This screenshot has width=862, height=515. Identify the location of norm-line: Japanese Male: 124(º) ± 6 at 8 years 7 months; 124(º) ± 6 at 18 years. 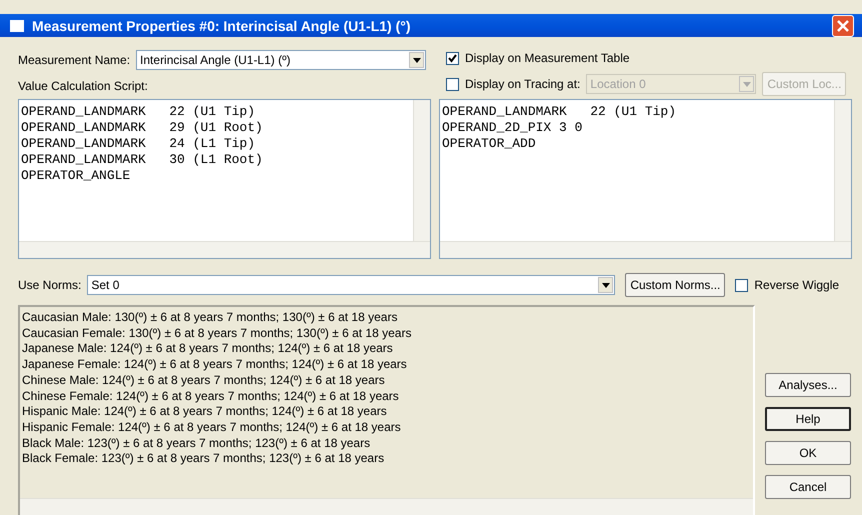
(208, 349).